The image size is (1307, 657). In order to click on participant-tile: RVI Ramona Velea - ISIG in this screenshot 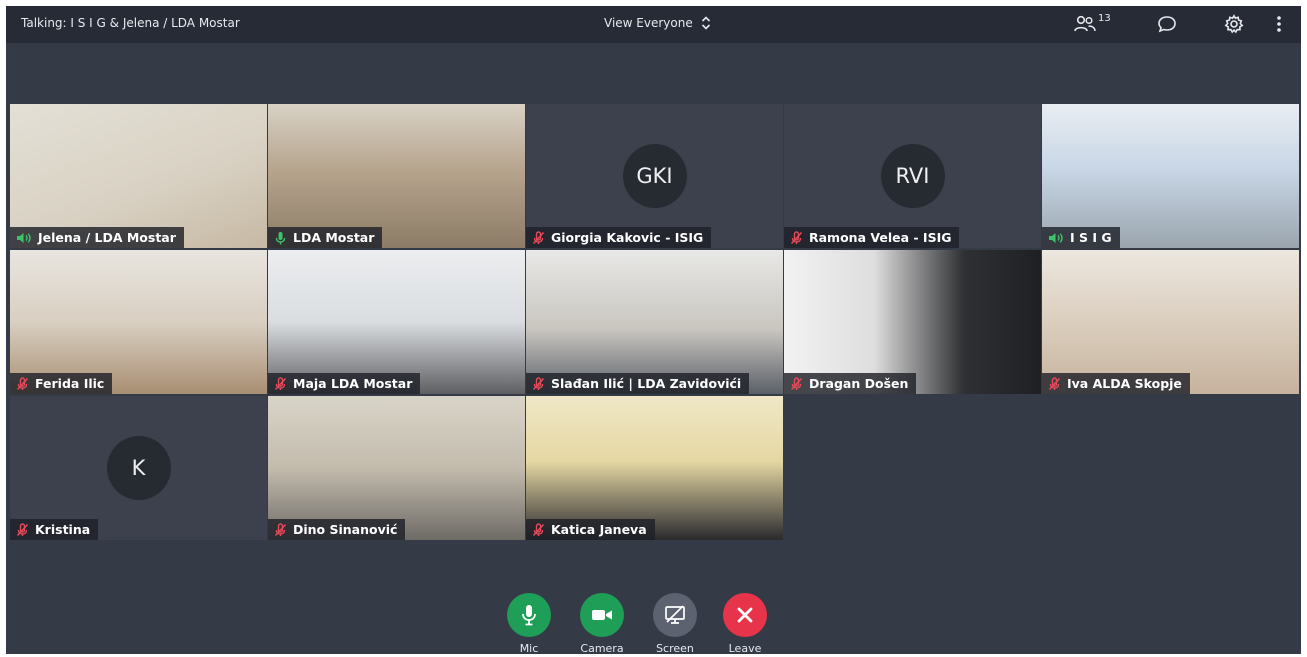, I will do `click(912, 176)`.